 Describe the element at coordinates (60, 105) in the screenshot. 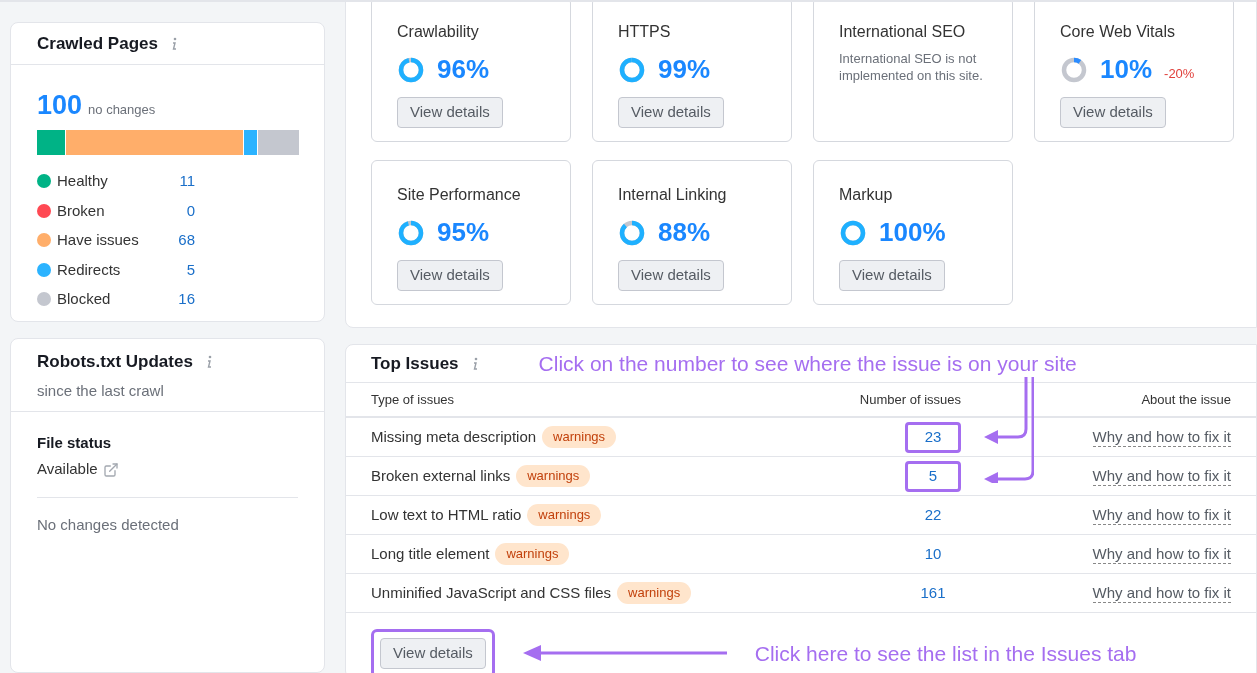

I see `total-pages: 100` at that location.